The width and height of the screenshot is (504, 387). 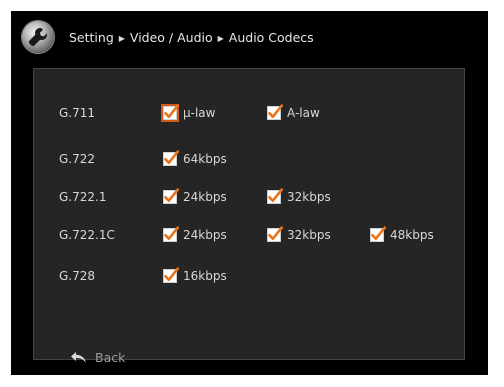 I want to click on option-label: 64kbps, so click(x=205, y=159).